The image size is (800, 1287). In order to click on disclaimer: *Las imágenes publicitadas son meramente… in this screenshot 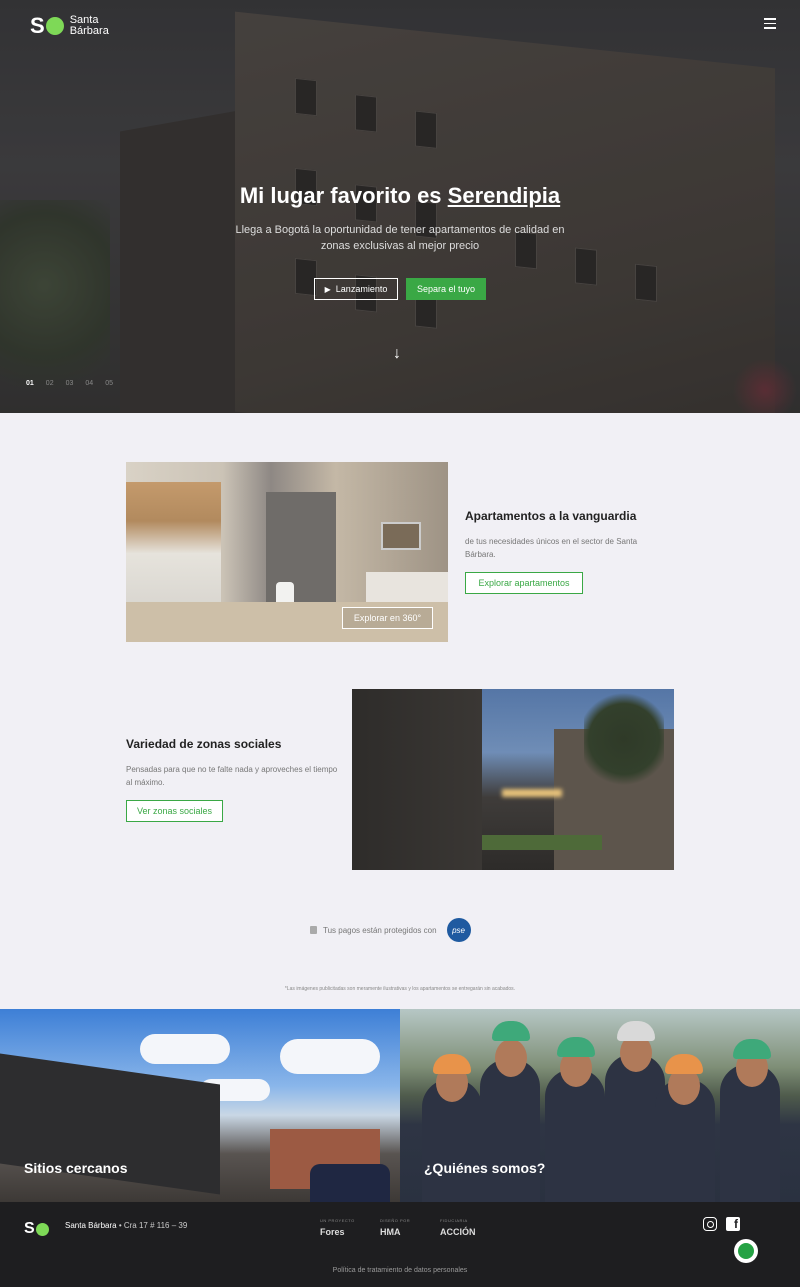, I will do `click(400, 989)`.